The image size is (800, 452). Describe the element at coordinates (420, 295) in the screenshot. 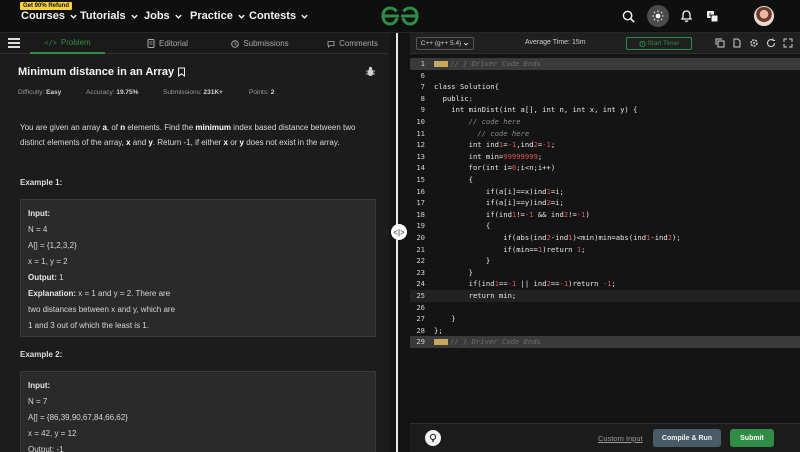

I see `line-number: 25` at that location.